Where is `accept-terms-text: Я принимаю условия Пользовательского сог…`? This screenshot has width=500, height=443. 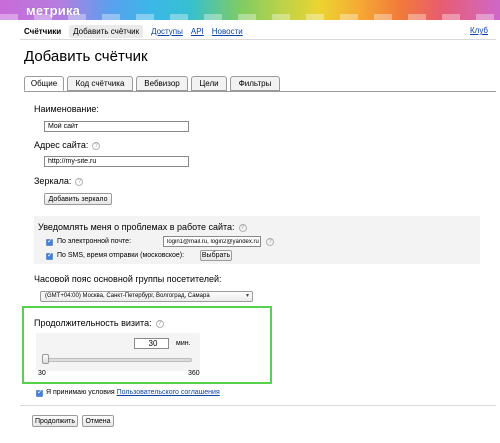 accept-terms-text: Я принимаю условия Пользовательского сог… is located at coordinates (133, 392).